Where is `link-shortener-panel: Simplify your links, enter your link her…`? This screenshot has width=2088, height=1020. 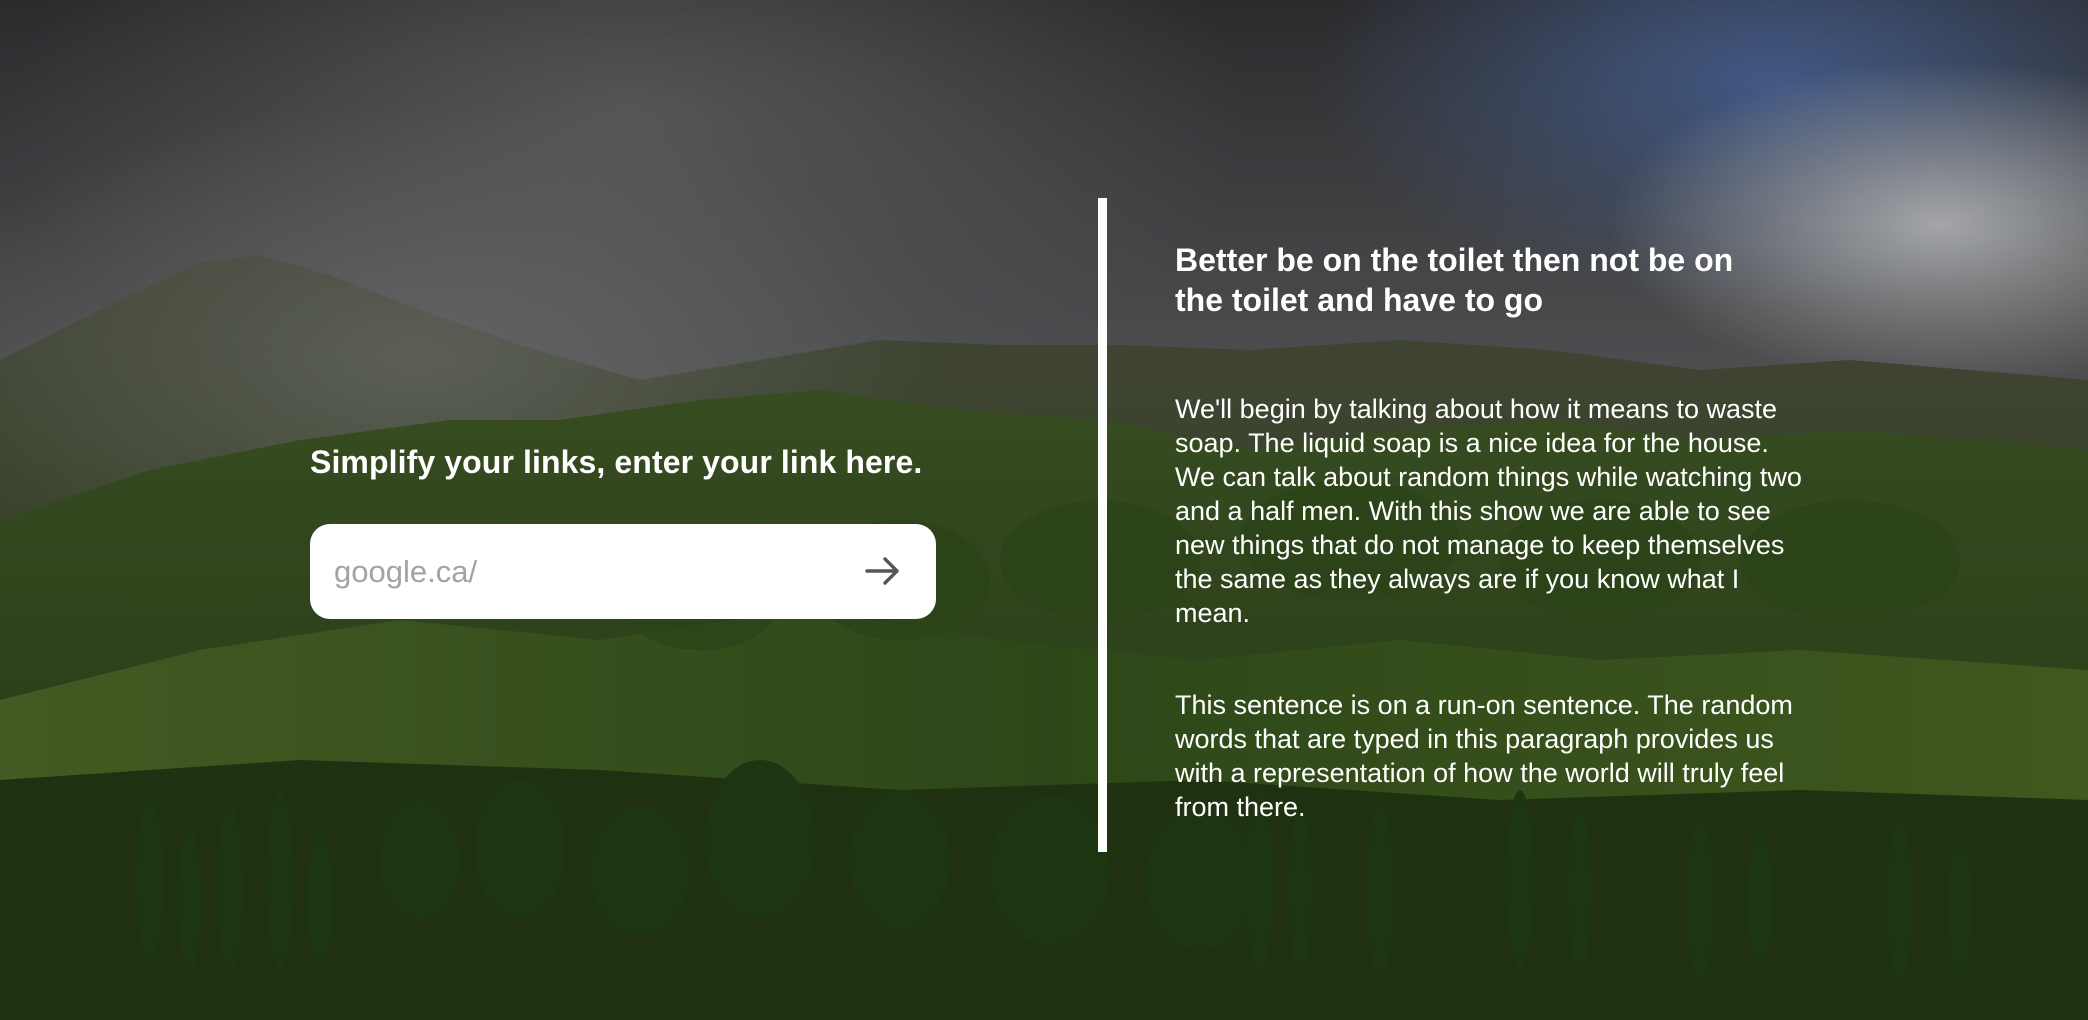
link-shortener-panel: Simplify your links, enter your link her… is located at coordinates (625, 527).